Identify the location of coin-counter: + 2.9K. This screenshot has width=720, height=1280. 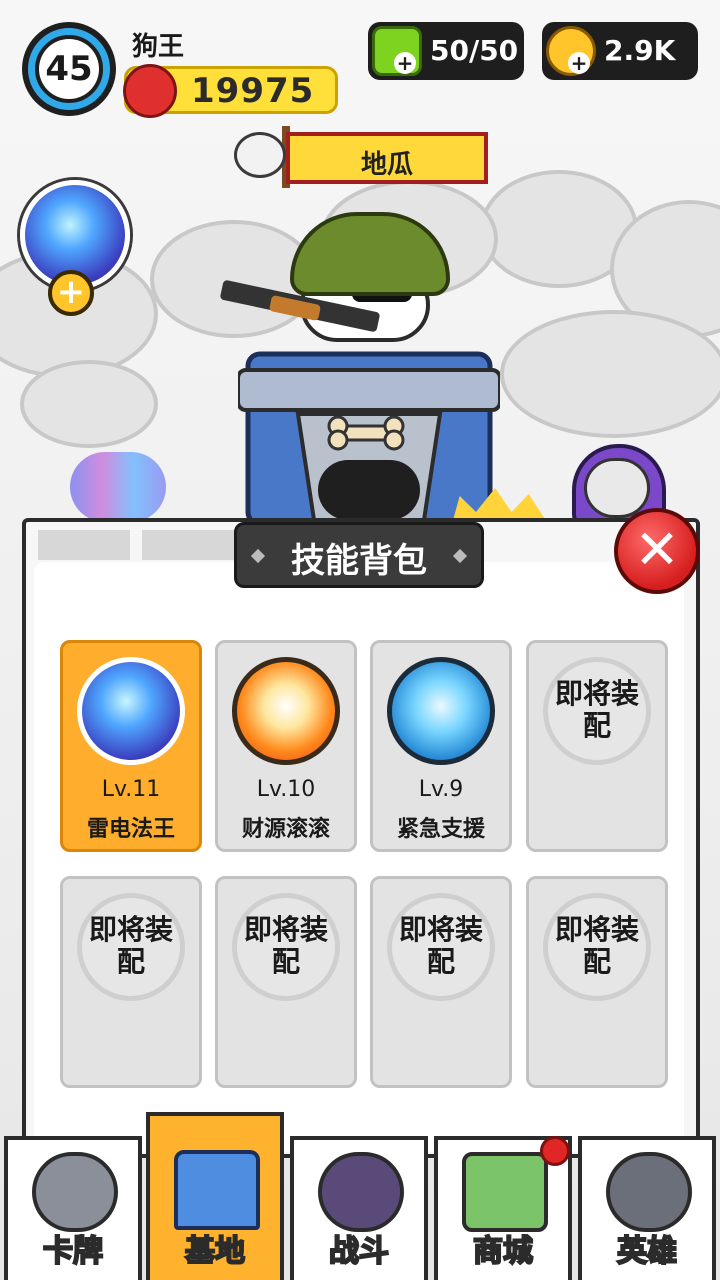
(620, 51).